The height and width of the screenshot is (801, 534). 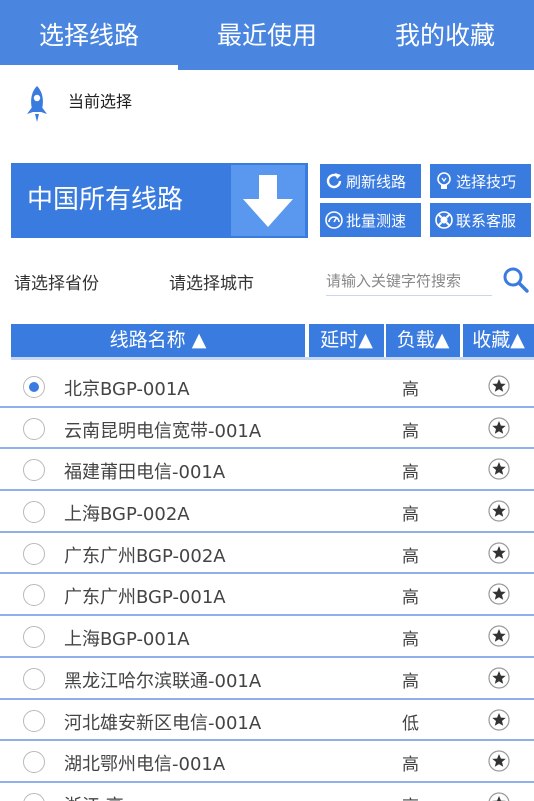 I want to click on lightbulb-icon, so click(x=444, y=180).